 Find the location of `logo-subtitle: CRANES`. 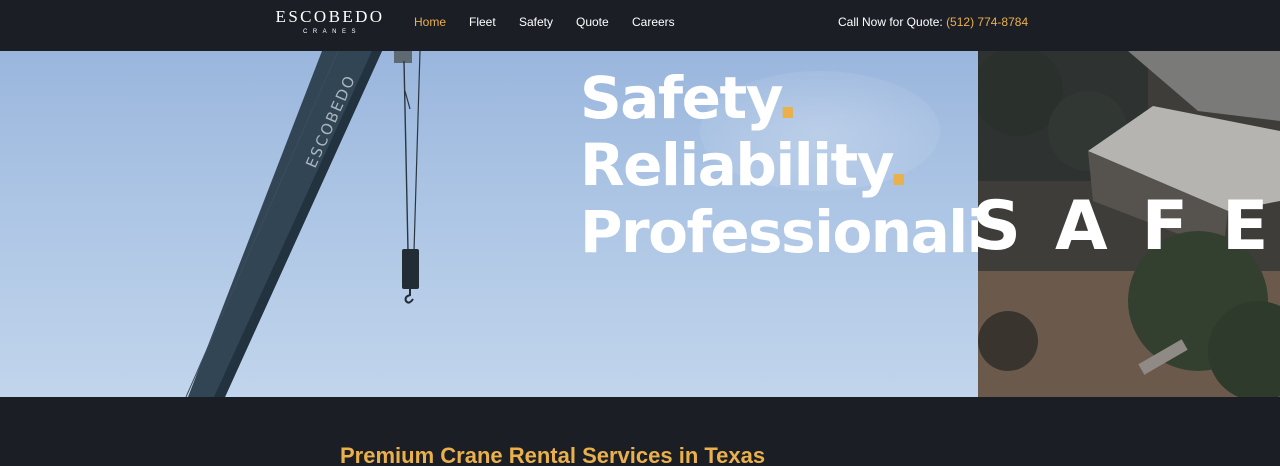

logo-subtitle: CRANES is located at coordinates (331, 32).